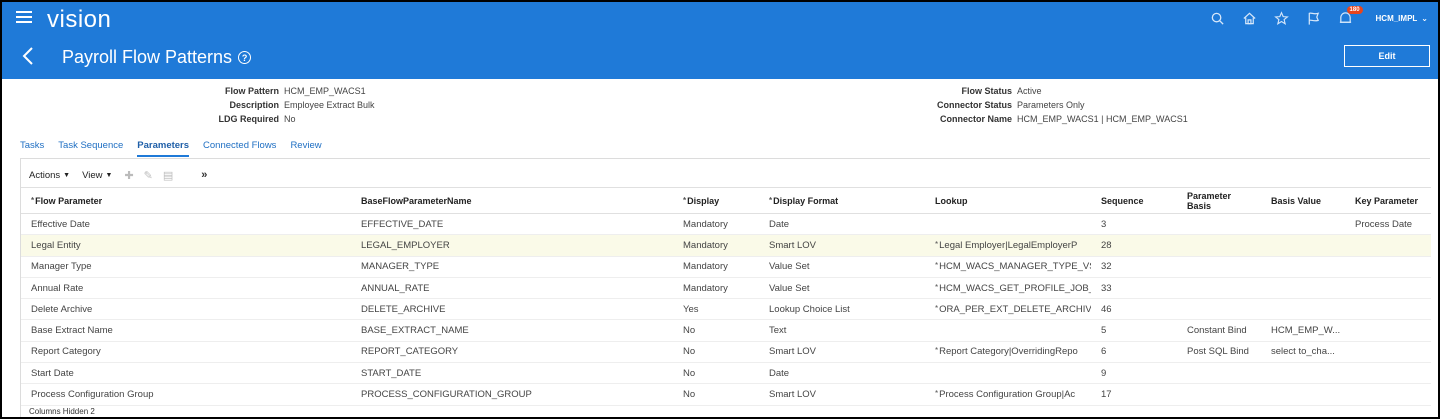  Describe the element at coordinates (1134, 224) in the screenshot. I see `cell-sequence: 3` at that location.